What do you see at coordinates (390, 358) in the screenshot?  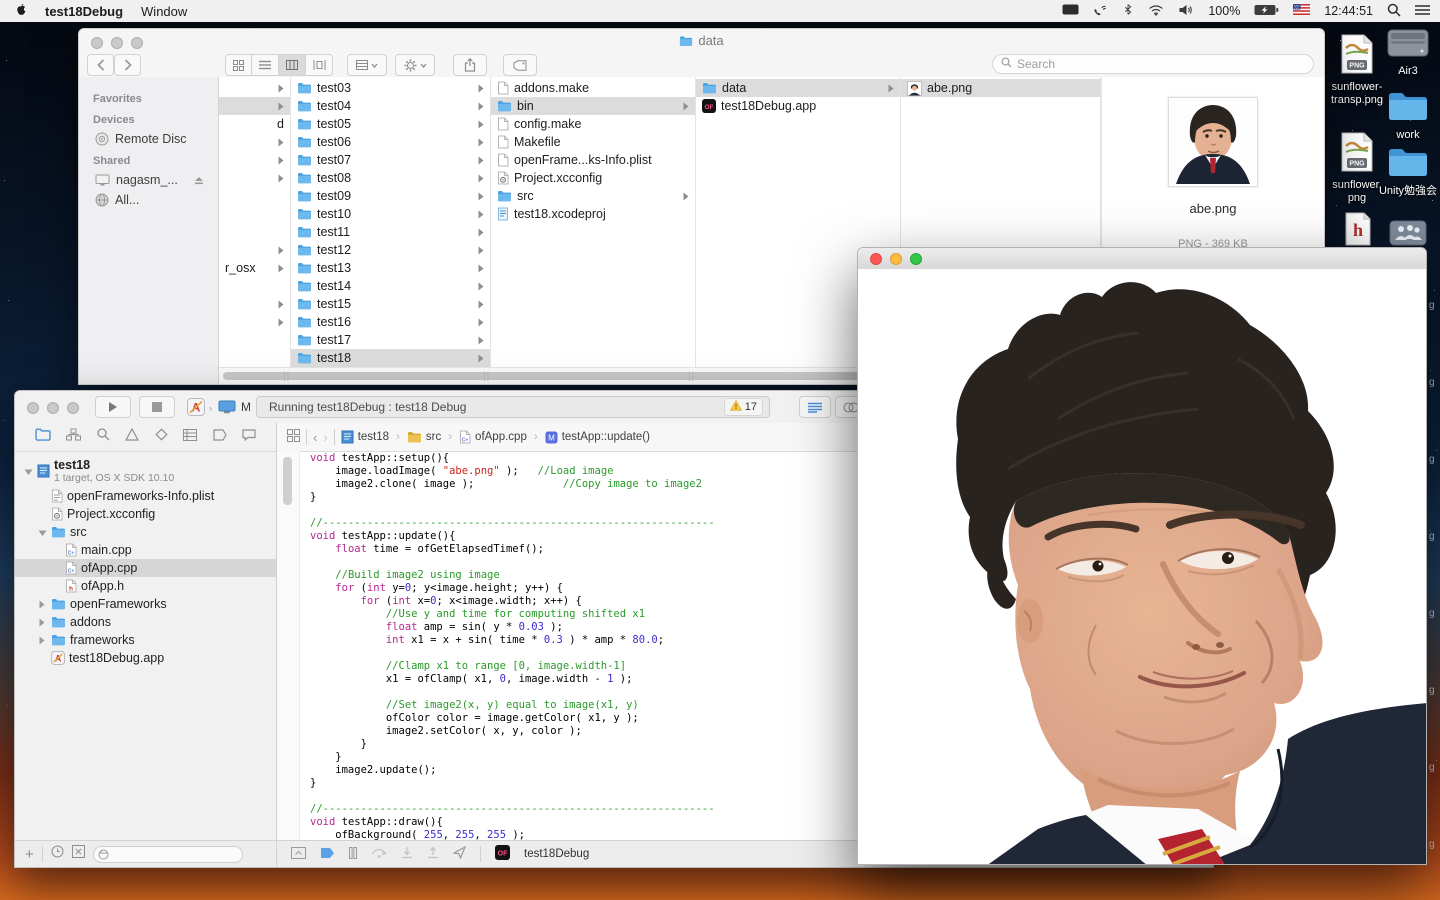 I see `file-row-test18: test18` at bounding box center [390, 358].